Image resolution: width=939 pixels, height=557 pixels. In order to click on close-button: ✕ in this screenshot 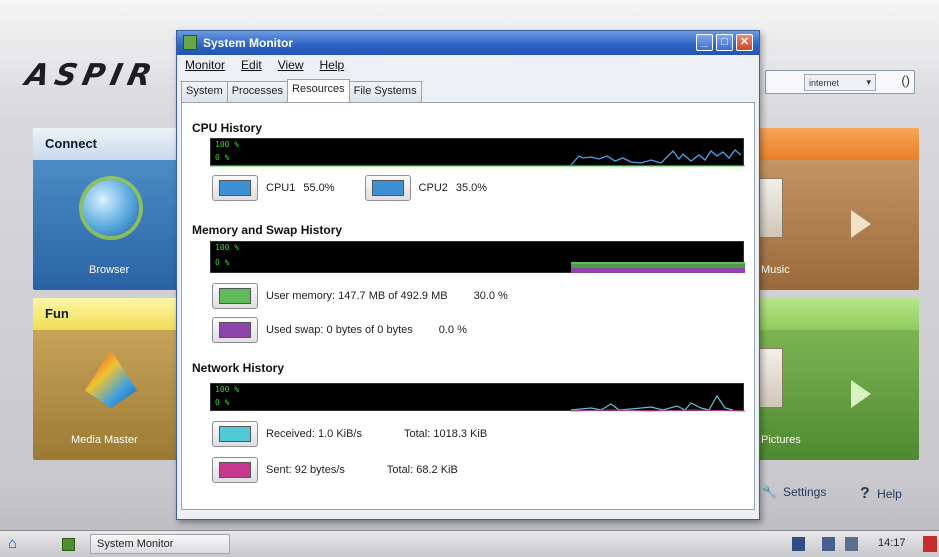, I will do `click(744, 42)`.